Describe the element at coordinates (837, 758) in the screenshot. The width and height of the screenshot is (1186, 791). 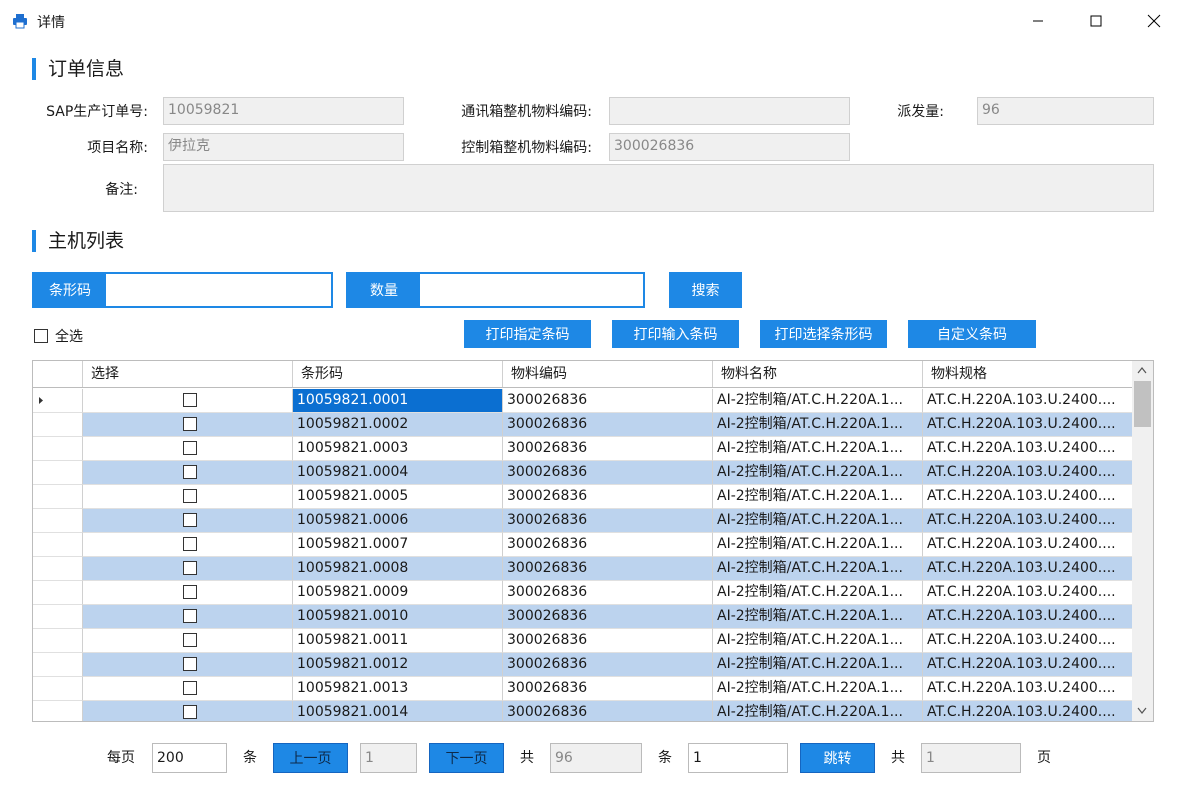
I see `jump-button: 跳转` at that location.